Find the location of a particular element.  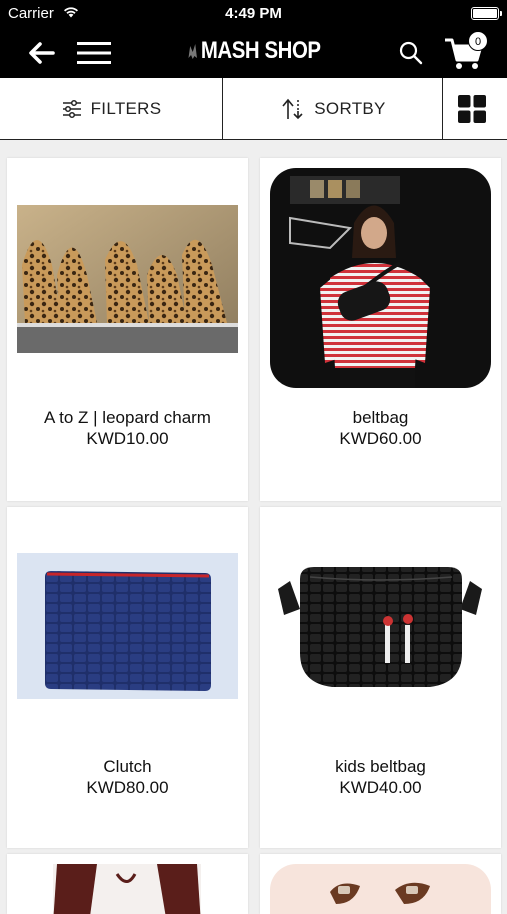

product-price: KWD40.00 is located at coordinates (380, 787).